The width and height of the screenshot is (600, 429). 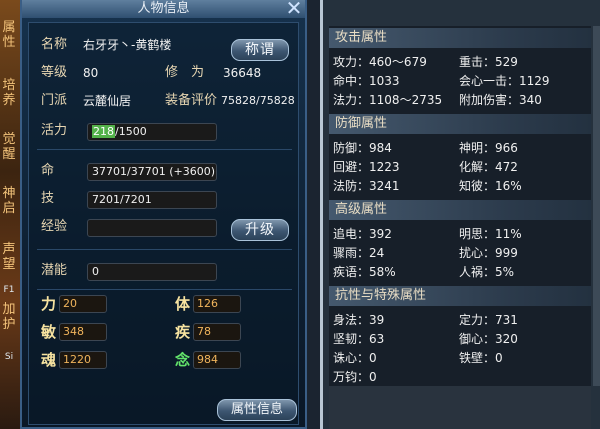 I want to click on stat-value-agility: 348, so click(x=83, y=332).